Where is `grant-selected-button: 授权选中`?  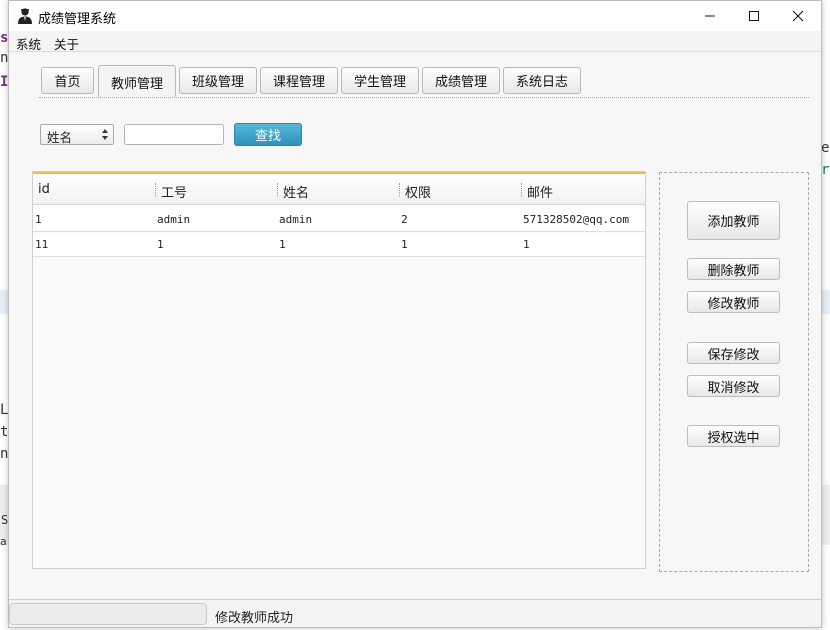 grant-selected-button: 授权选中 is located at coordinates (733, 436).